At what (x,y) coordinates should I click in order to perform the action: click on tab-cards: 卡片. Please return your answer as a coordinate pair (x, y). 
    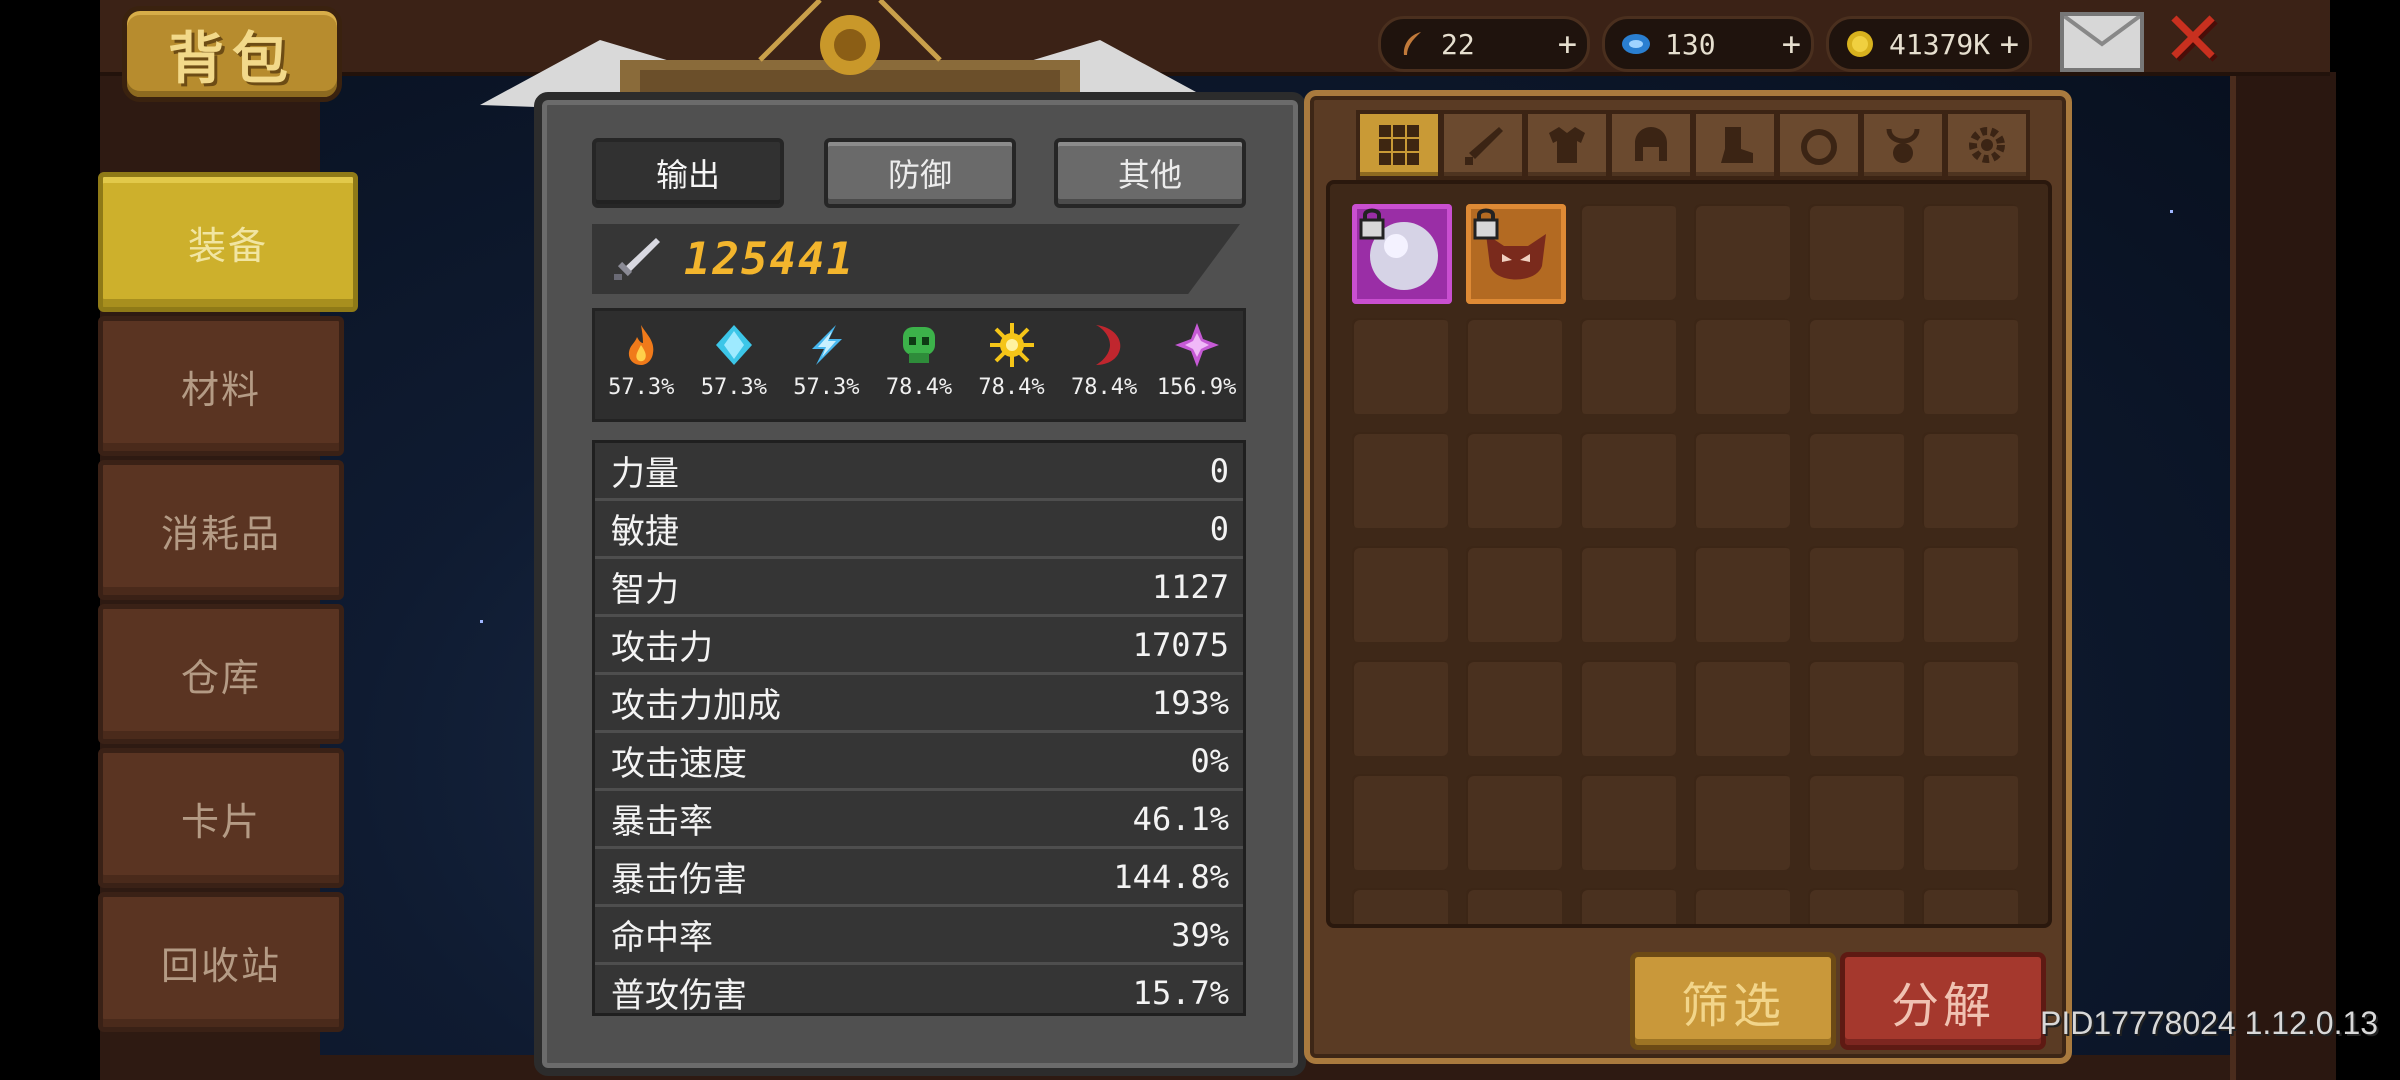
    Looking at the image, I should click on (221, 818).